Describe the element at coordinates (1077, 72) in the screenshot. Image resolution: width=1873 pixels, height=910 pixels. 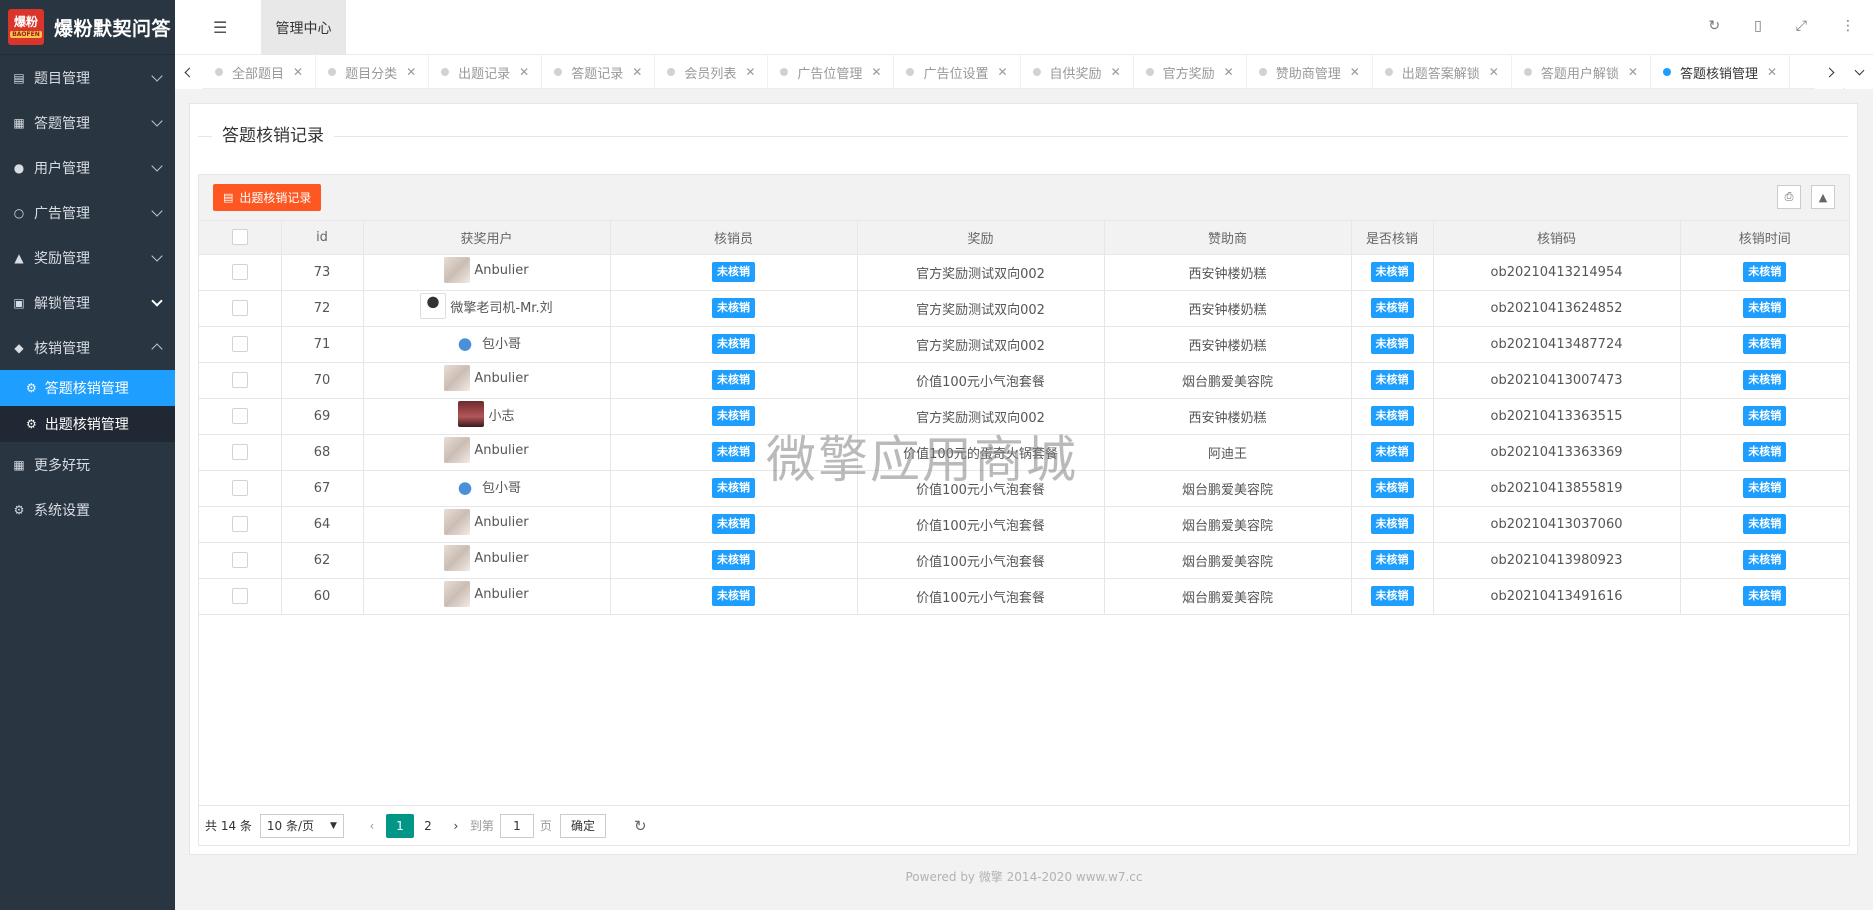
I see `tab-self-rewards: 自供奖励 ✕` at that location.